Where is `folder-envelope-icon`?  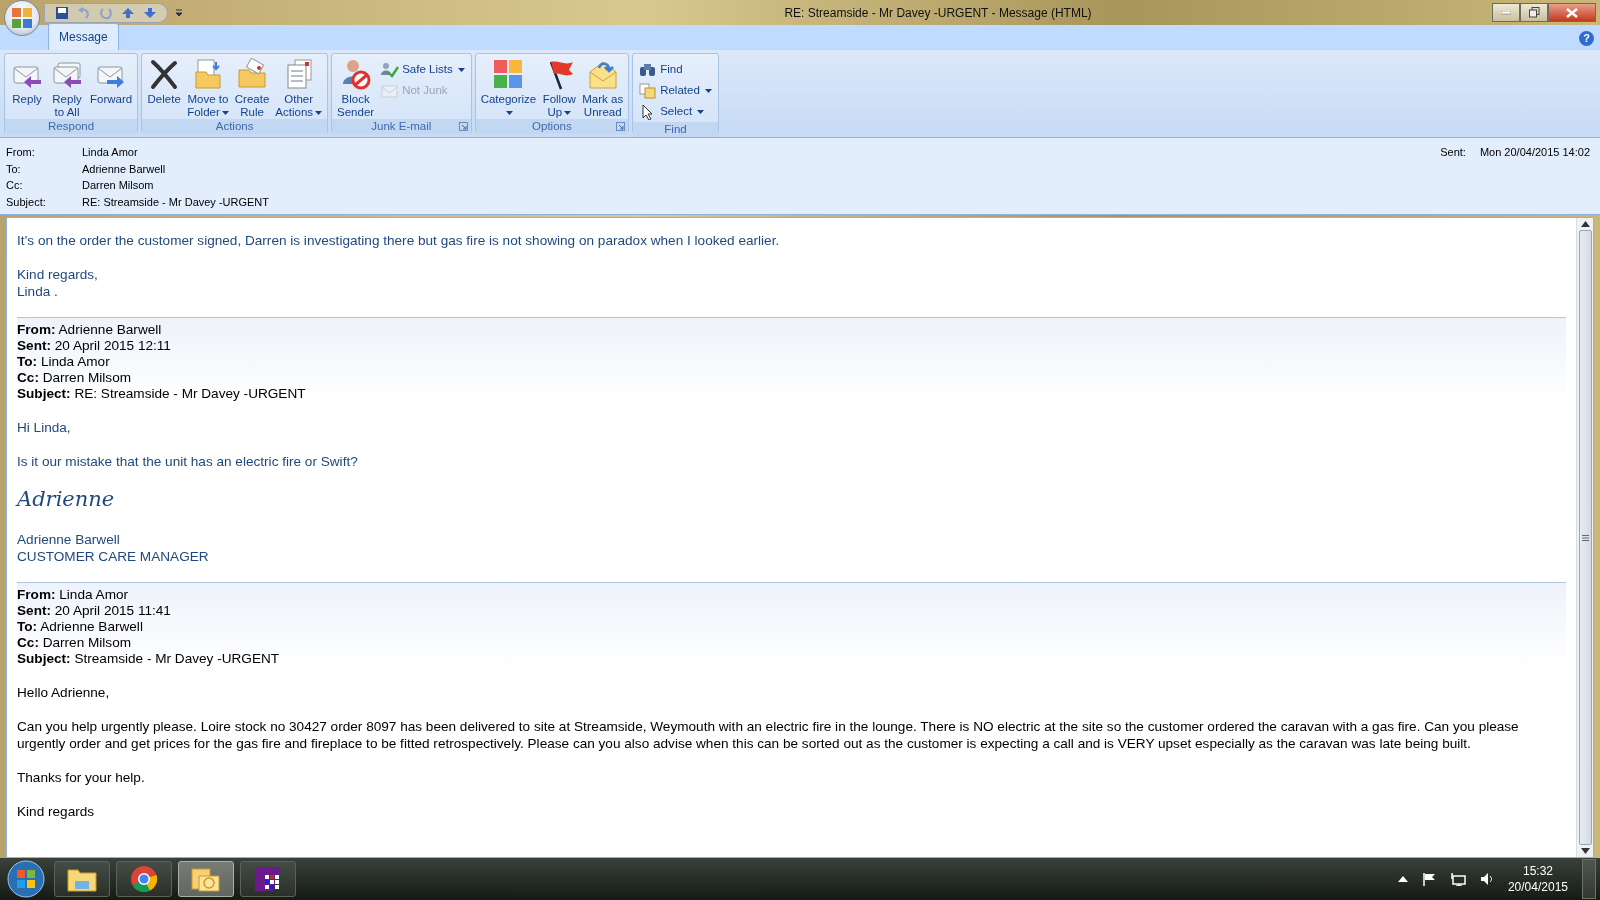
folder-envelope-icon is located at coordinates (252, 74).